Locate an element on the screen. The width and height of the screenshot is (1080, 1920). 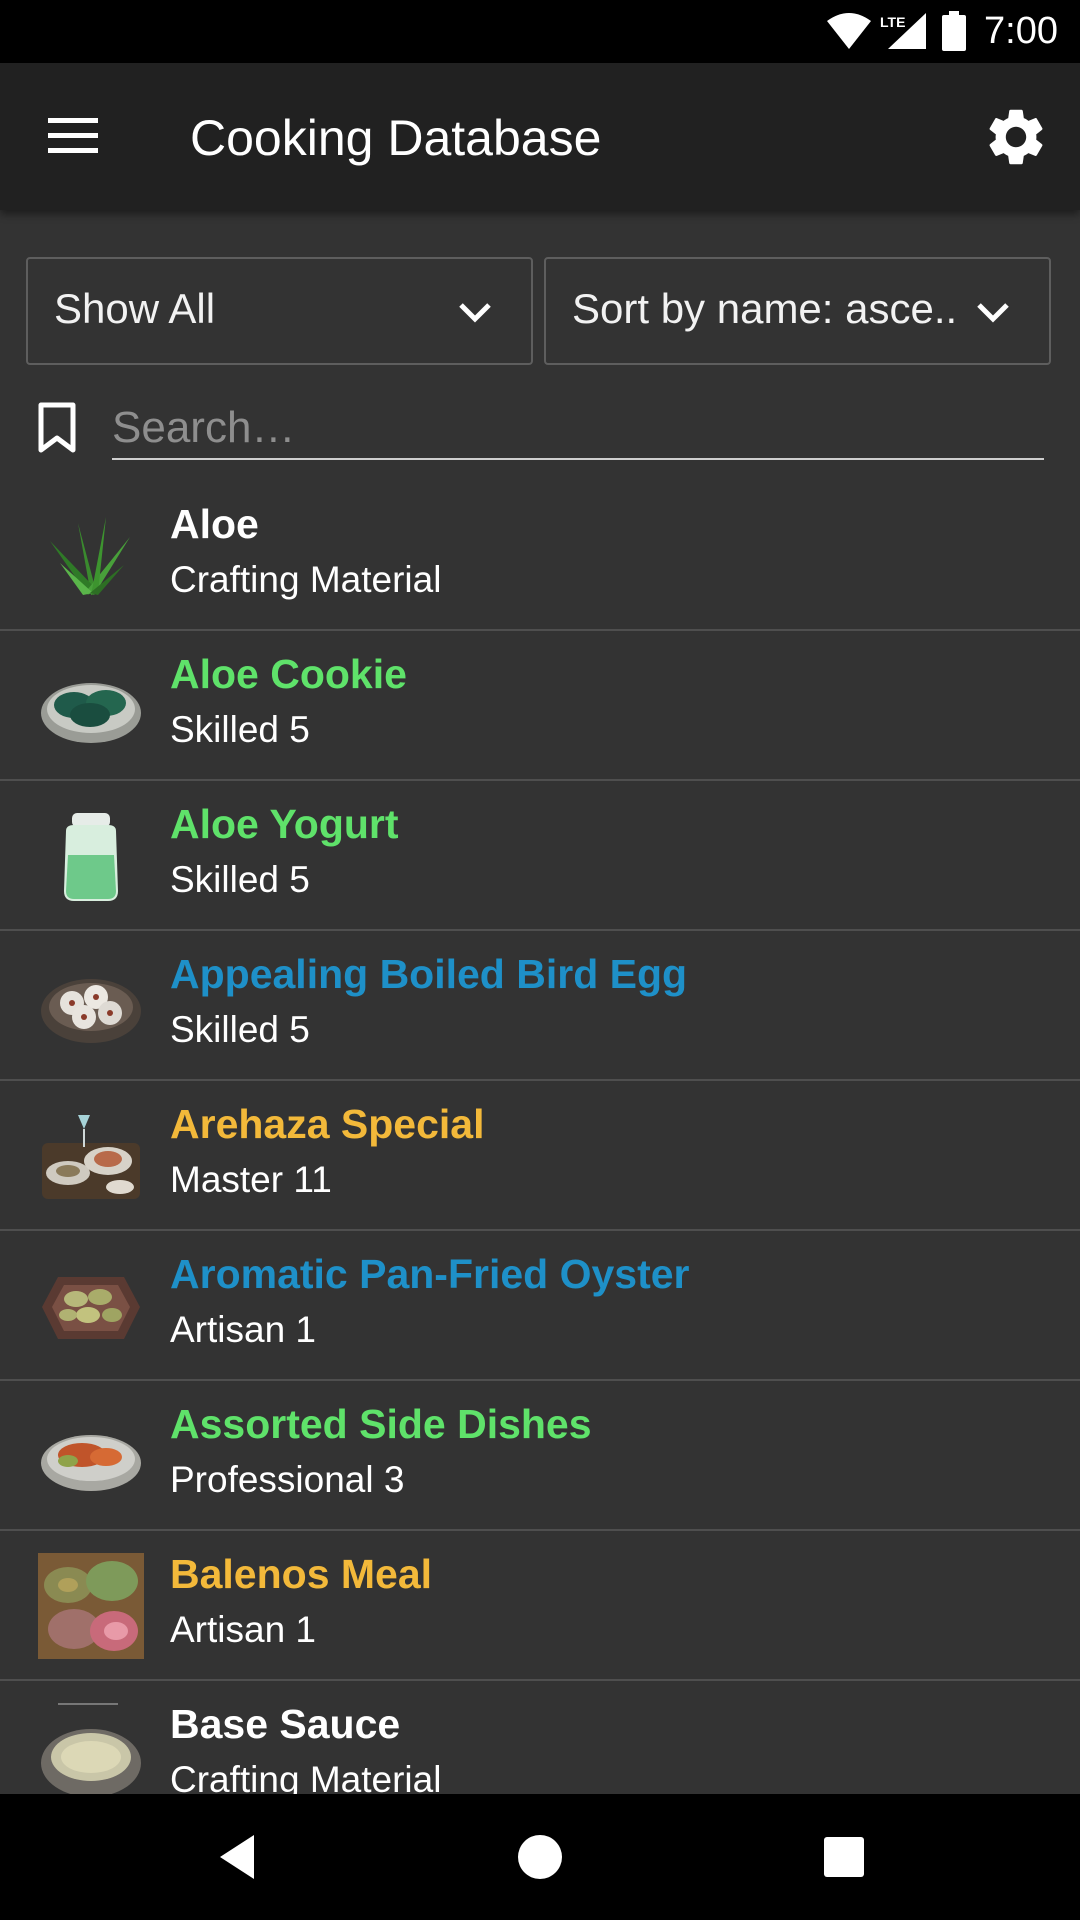
list-item: Base Sauce Crafting Material is located at coordinates (540, 1737).